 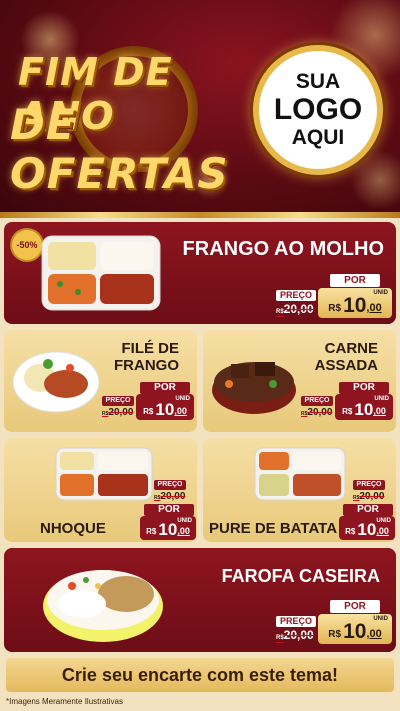 What do you see at coordinates (64, 701) in the screenshot?
I see `disclaimer-text: *Imagens Meramente Ilustrativas` at bounding box center [64, 701].